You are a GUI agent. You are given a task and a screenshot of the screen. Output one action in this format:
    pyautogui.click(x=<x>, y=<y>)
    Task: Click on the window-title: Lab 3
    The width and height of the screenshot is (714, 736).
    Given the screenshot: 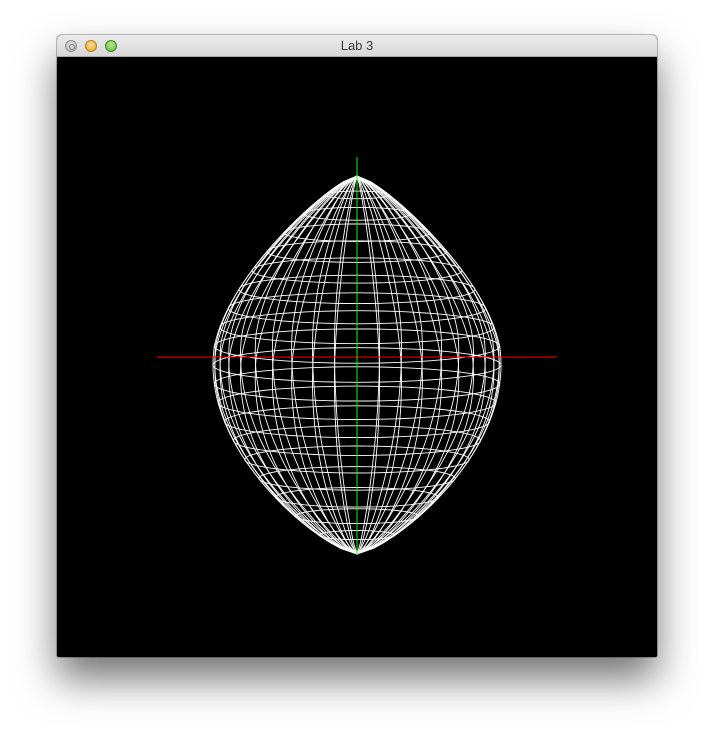 What is the action you would take?
    pyautogui.click(x=357, y=45)
    